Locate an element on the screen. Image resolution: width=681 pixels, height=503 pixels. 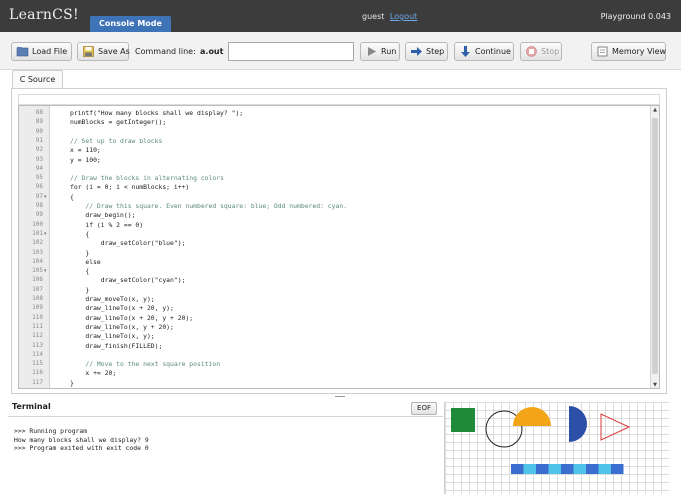
run-label: Run is located at coordinates (389, 51).